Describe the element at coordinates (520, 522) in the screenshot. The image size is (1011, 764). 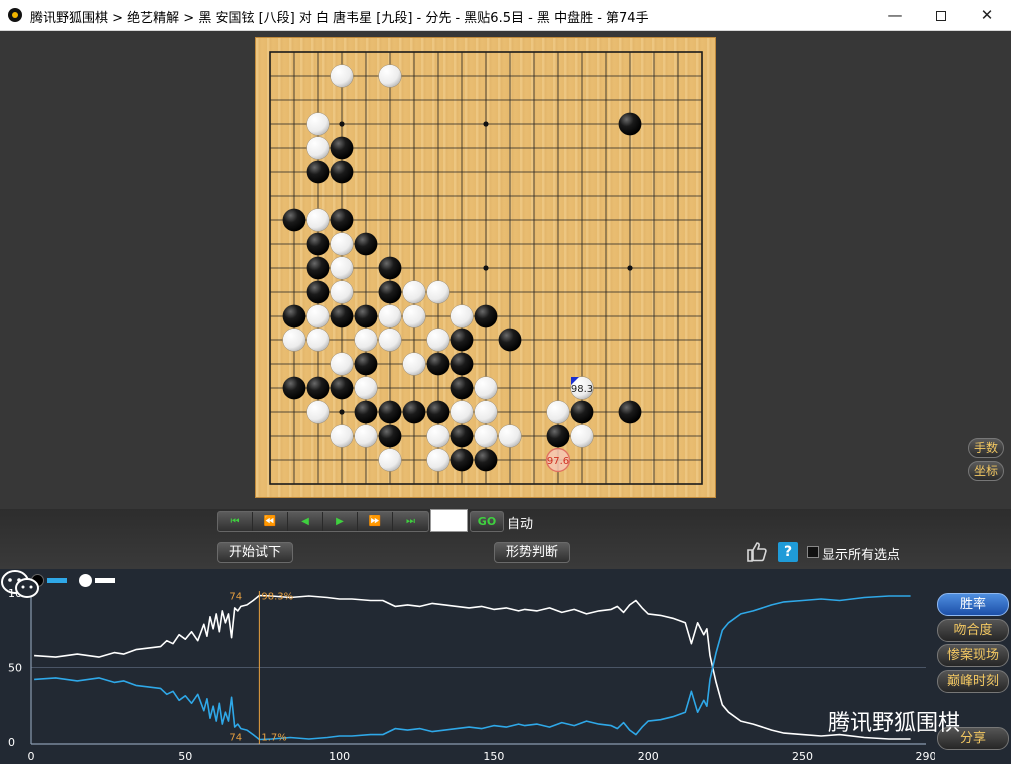
I see `auto-play-button: 自动` at that location.